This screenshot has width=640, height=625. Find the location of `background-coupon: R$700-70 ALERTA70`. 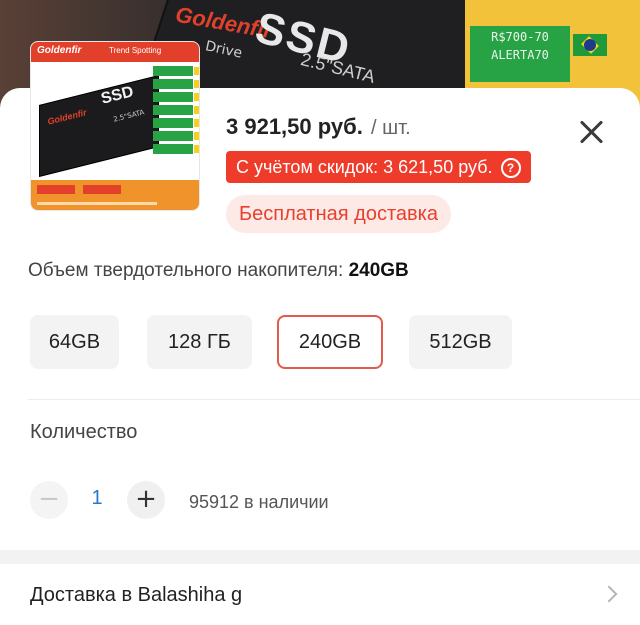

background-coupon: R$700-70 ALERTA70 is located at coordinates (520, 54).